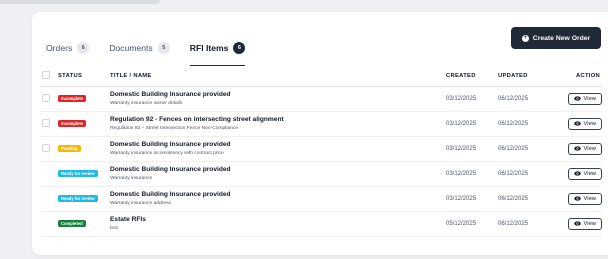 The height and width of the screenshot is (259, 608). Describe the element at coordinates (529, 76) in the screenshot. I see `header-updated: UPDATED` at that location.